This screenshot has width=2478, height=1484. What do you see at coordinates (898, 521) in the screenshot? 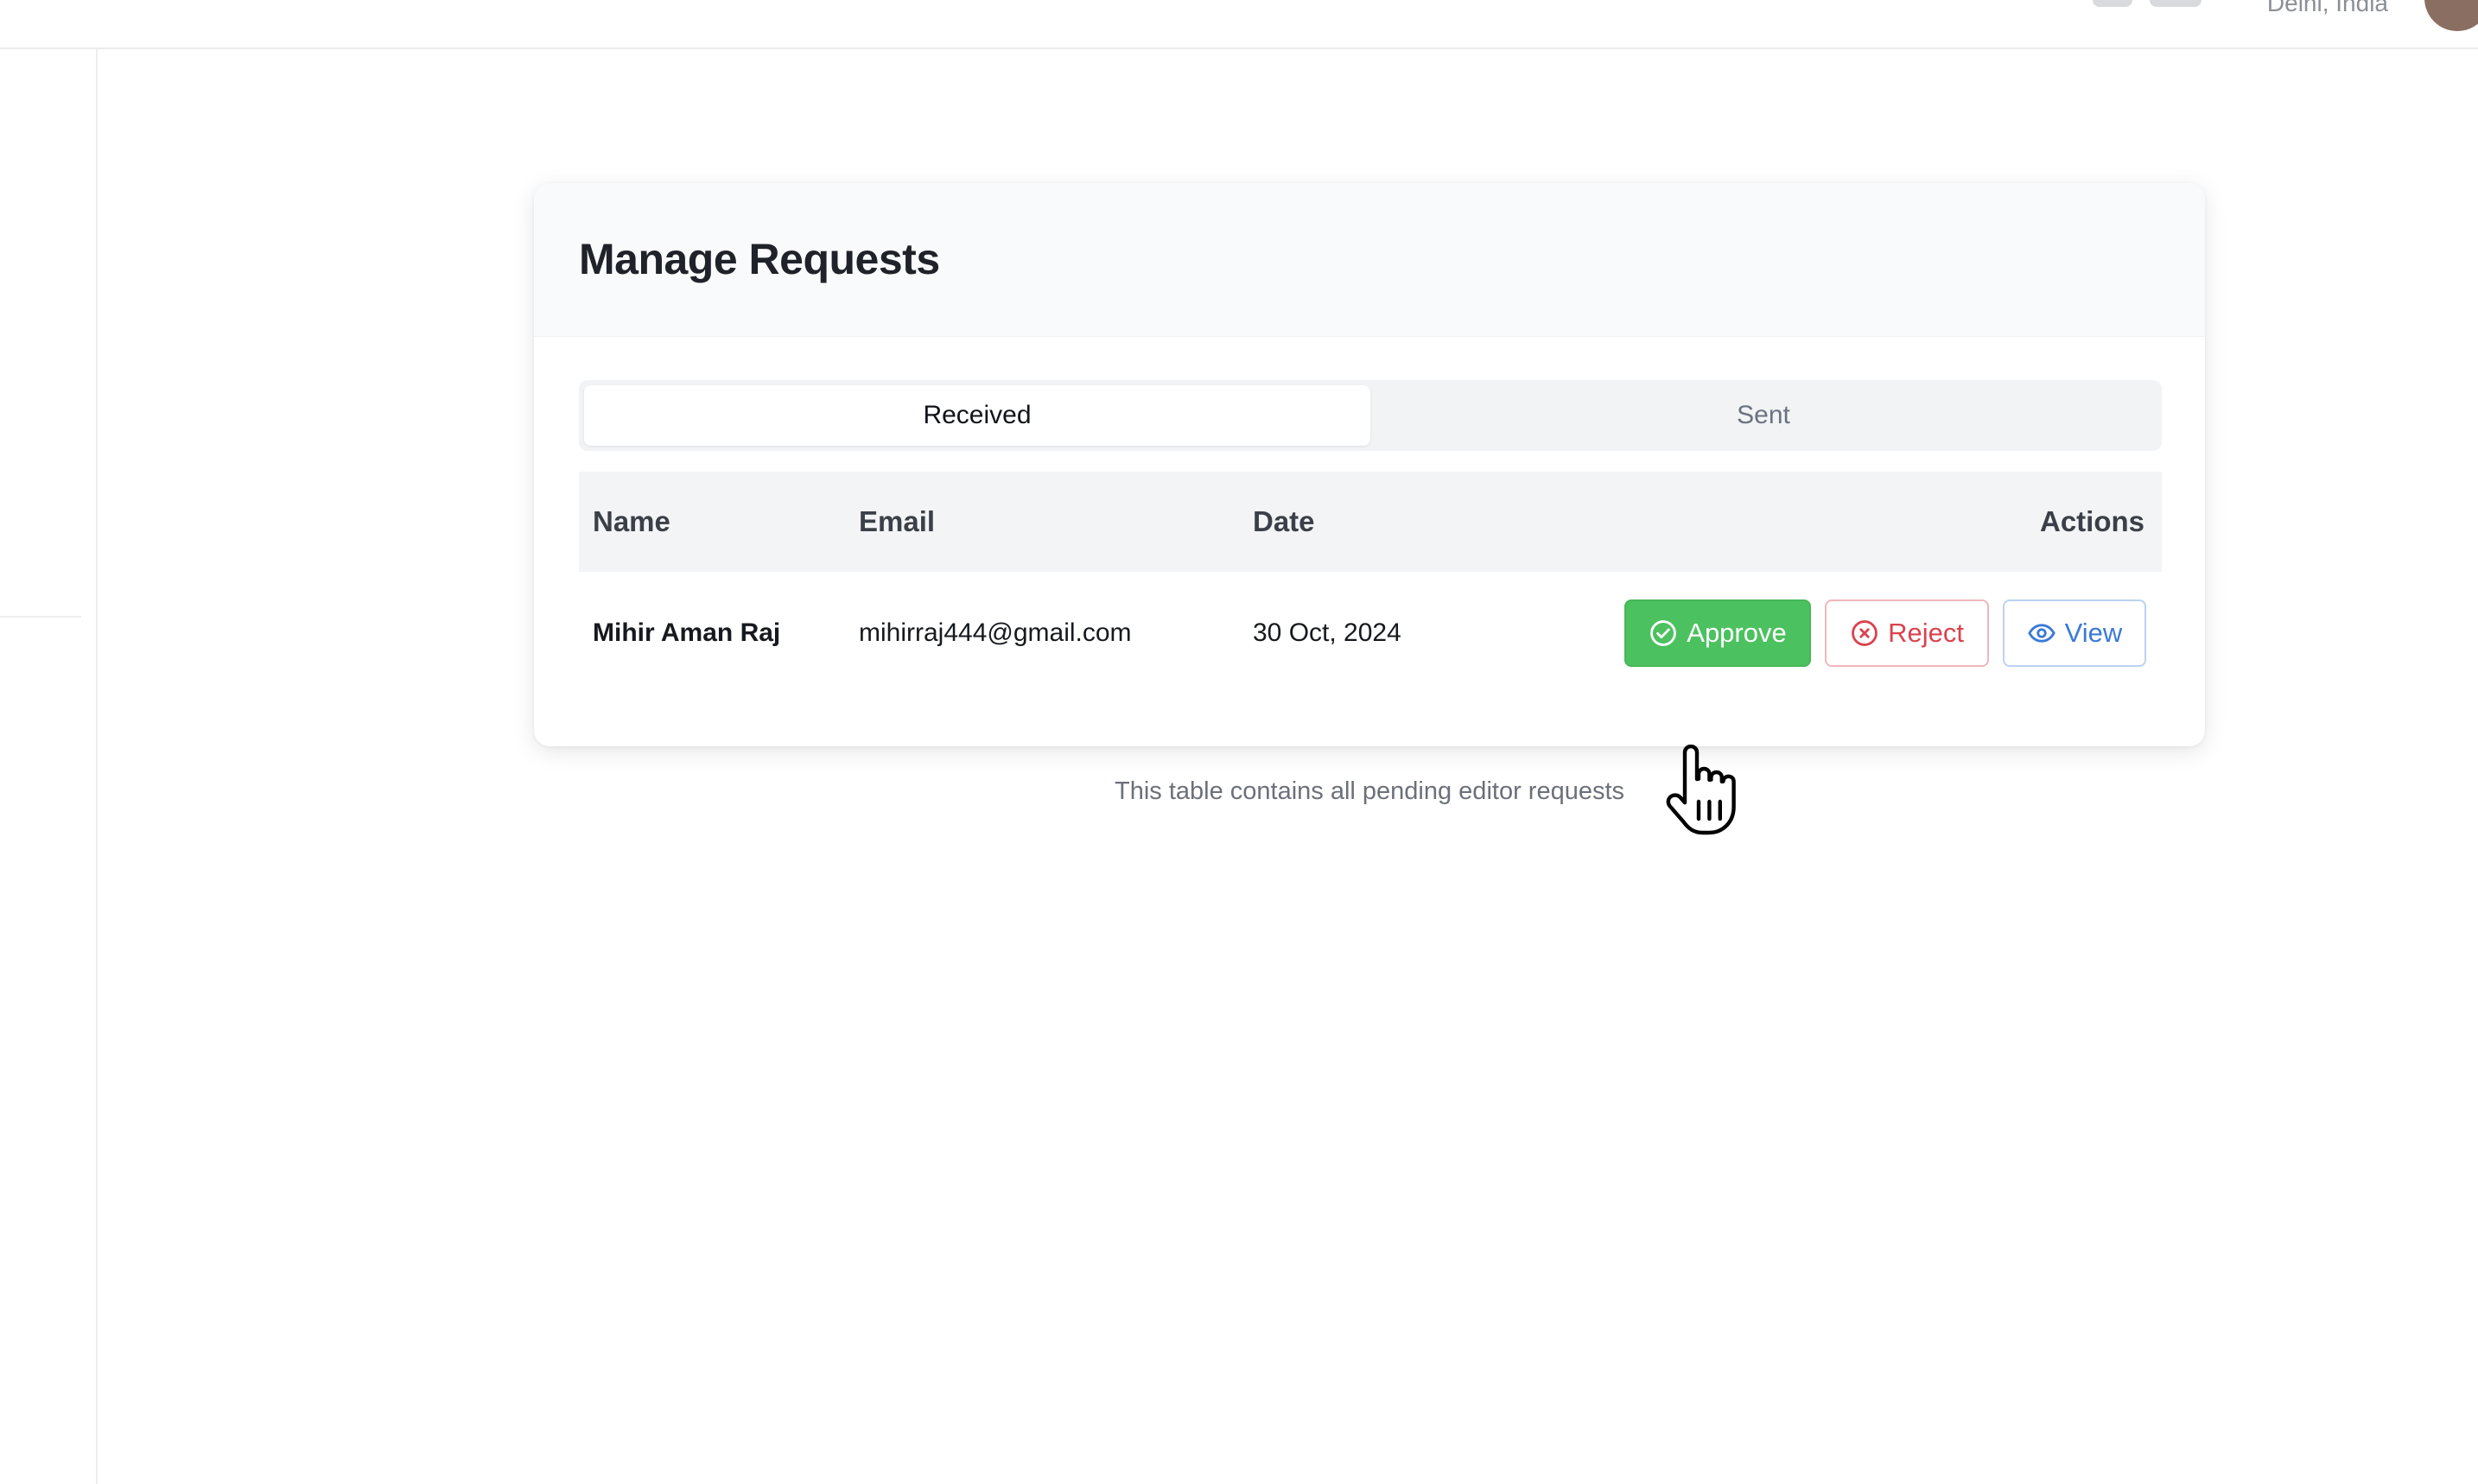
I see `column-header-email: Email` at bounding box center [898, 521].